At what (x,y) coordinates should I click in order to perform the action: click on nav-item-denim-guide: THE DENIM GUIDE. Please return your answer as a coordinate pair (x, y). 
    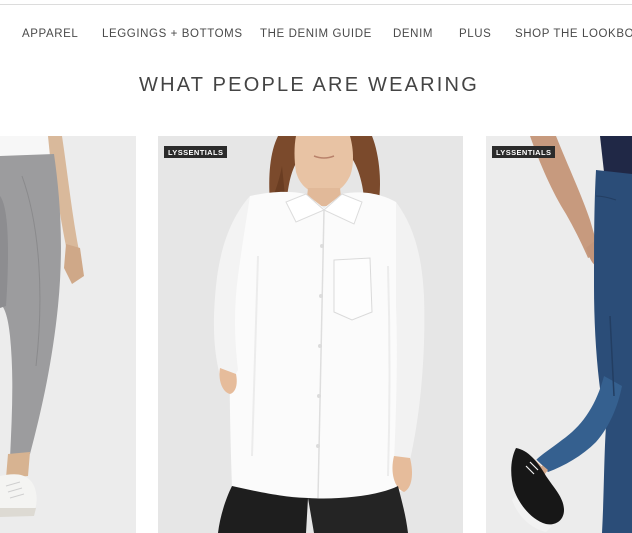
    Looking at the image, I should click on (316, 34).